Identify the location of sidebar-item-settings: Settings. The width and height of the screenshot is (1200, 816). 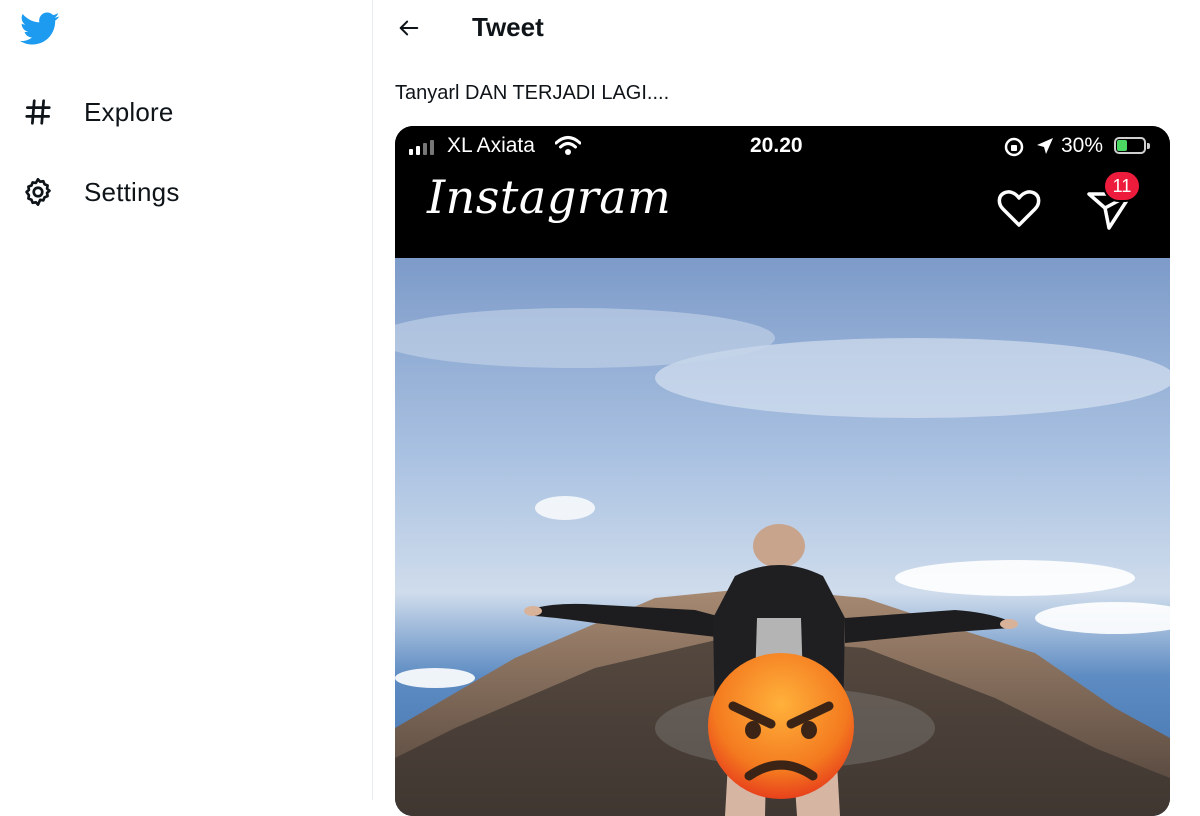
(100, 192).